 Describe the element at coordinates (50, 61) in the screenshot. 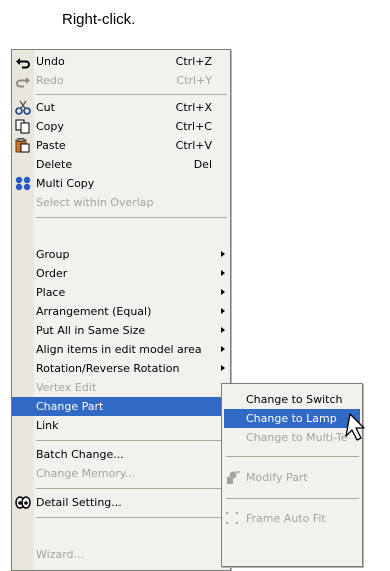

I see `menu-item-label: Undo` at that location.